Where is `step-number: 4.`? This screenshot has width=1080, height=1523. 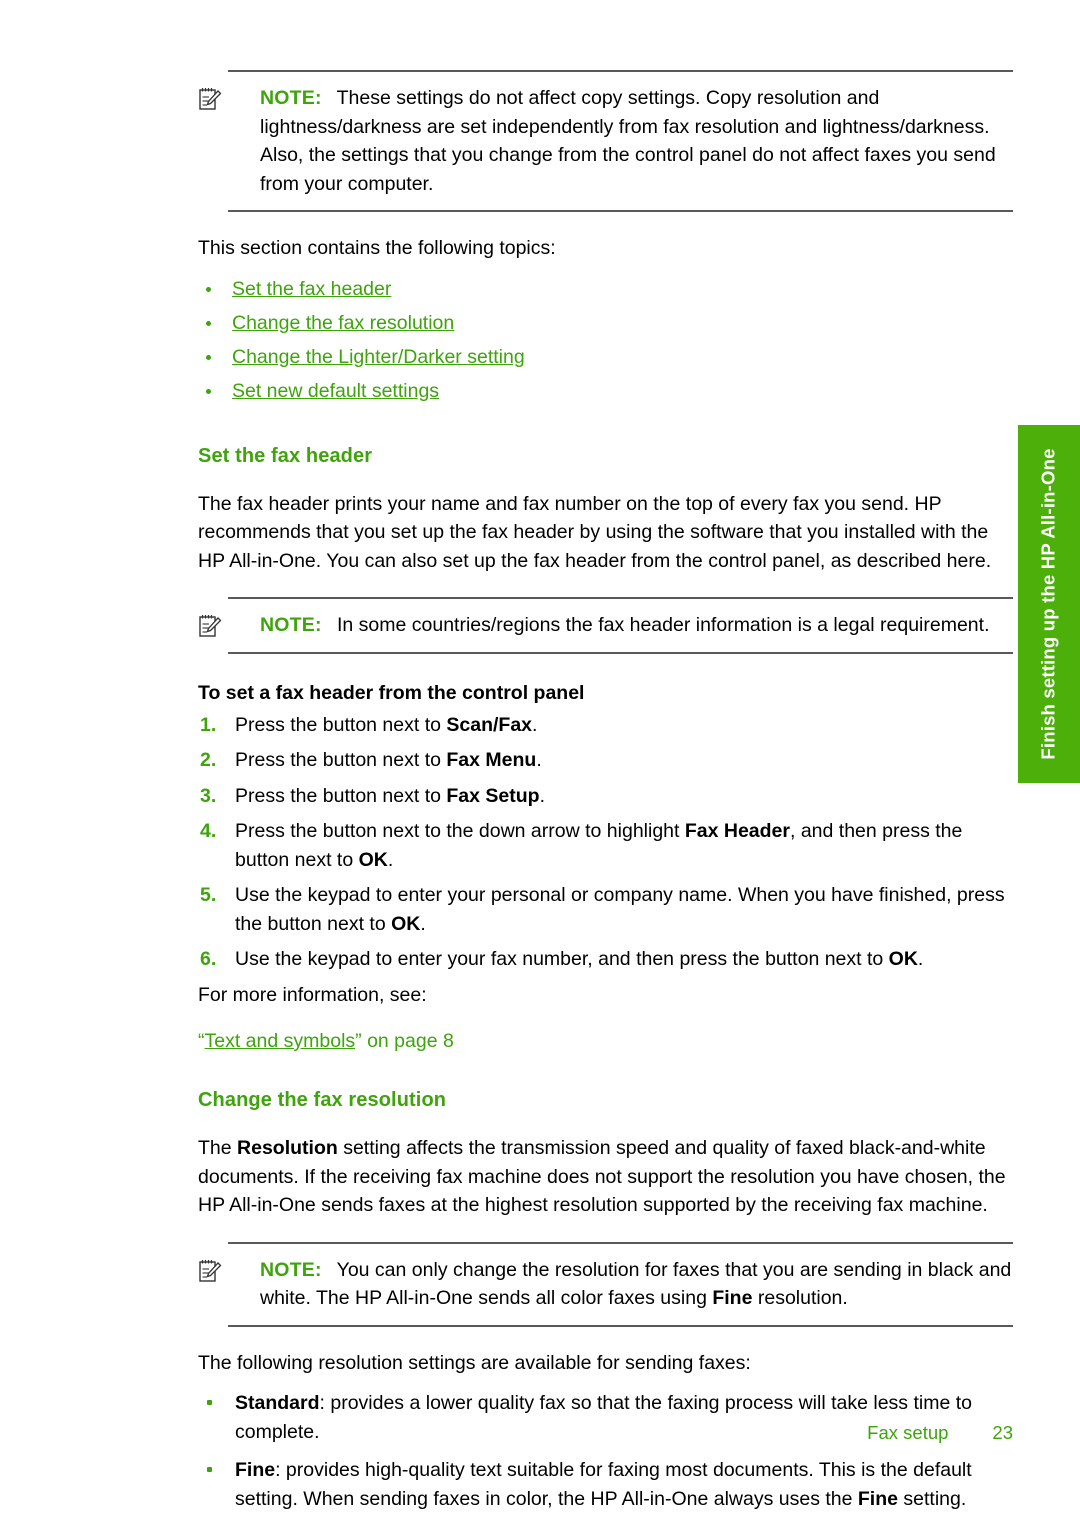 step-number: 4. is located at coordinates (208, 831).